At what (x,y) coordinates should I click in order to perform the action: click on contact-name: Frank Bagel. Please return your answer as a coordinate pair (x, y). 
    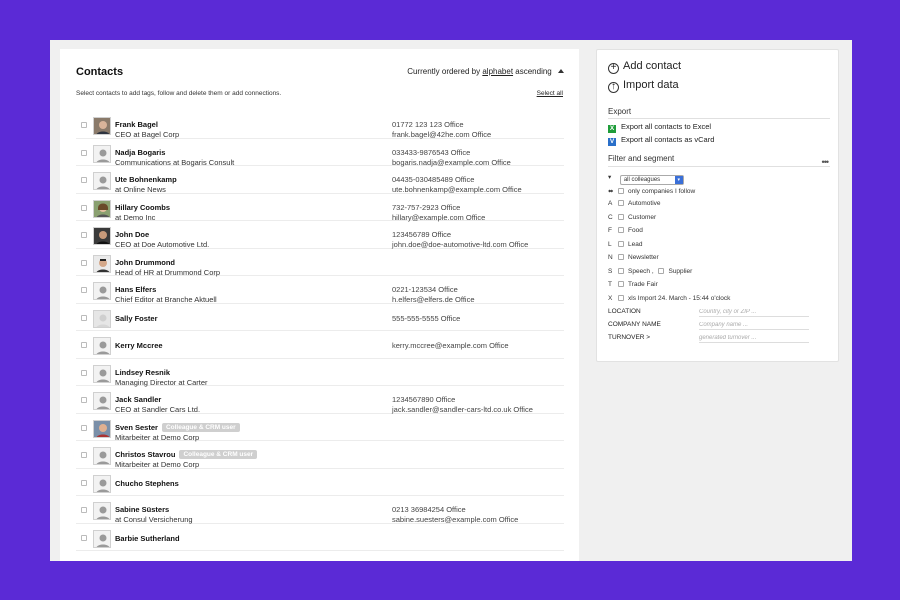
    Looking at the image, I should click on (136, 124).